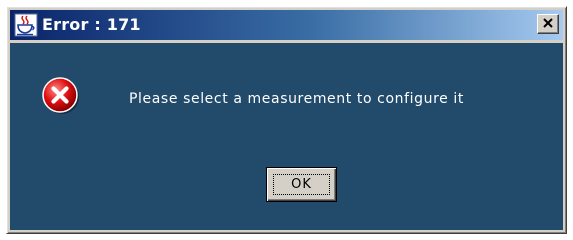 The image size is (573, 240). What do you see at coordinates (91, 24) in the screenshot?
I see `window-title: Error : 171` at bounding box center [91, 24].